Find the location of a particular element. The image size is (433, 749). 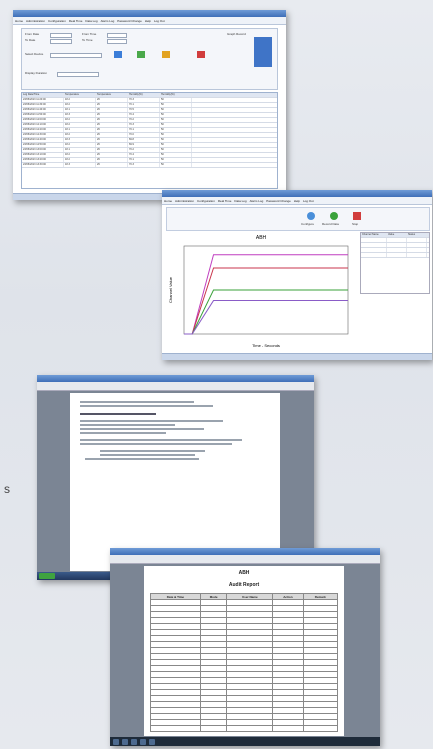

from-time-field is located at coordinates (117, 35).